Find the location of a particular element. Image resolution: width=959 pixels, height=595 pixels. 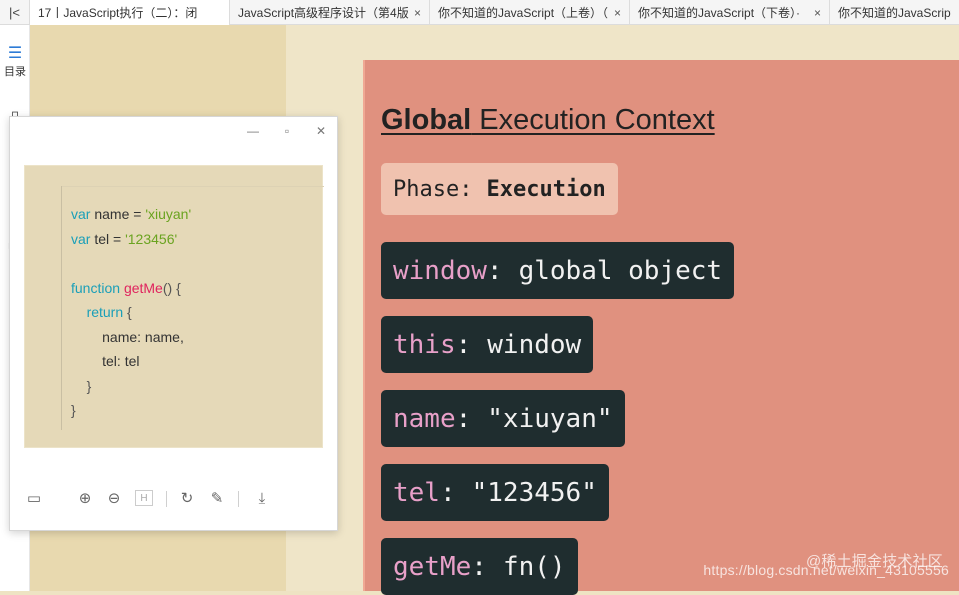

watermark-brand: @稀土掘金技术社区 is located at coordinates (874, 560).